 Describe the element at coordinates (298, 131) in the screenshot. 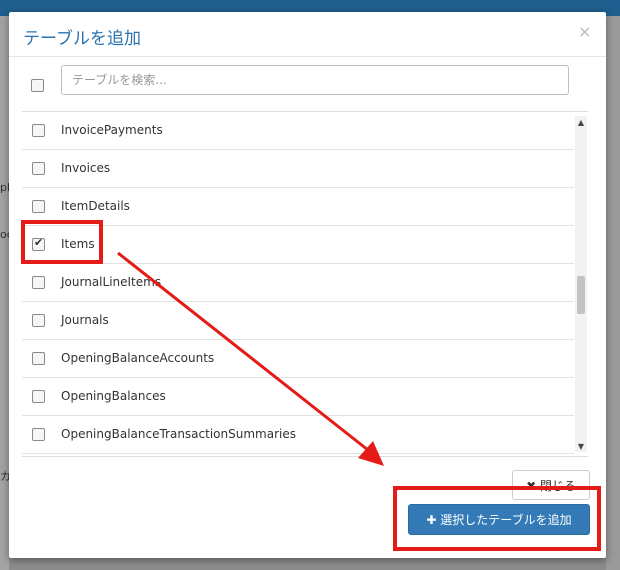

I see `table-row: InvoicePayments` at that location.